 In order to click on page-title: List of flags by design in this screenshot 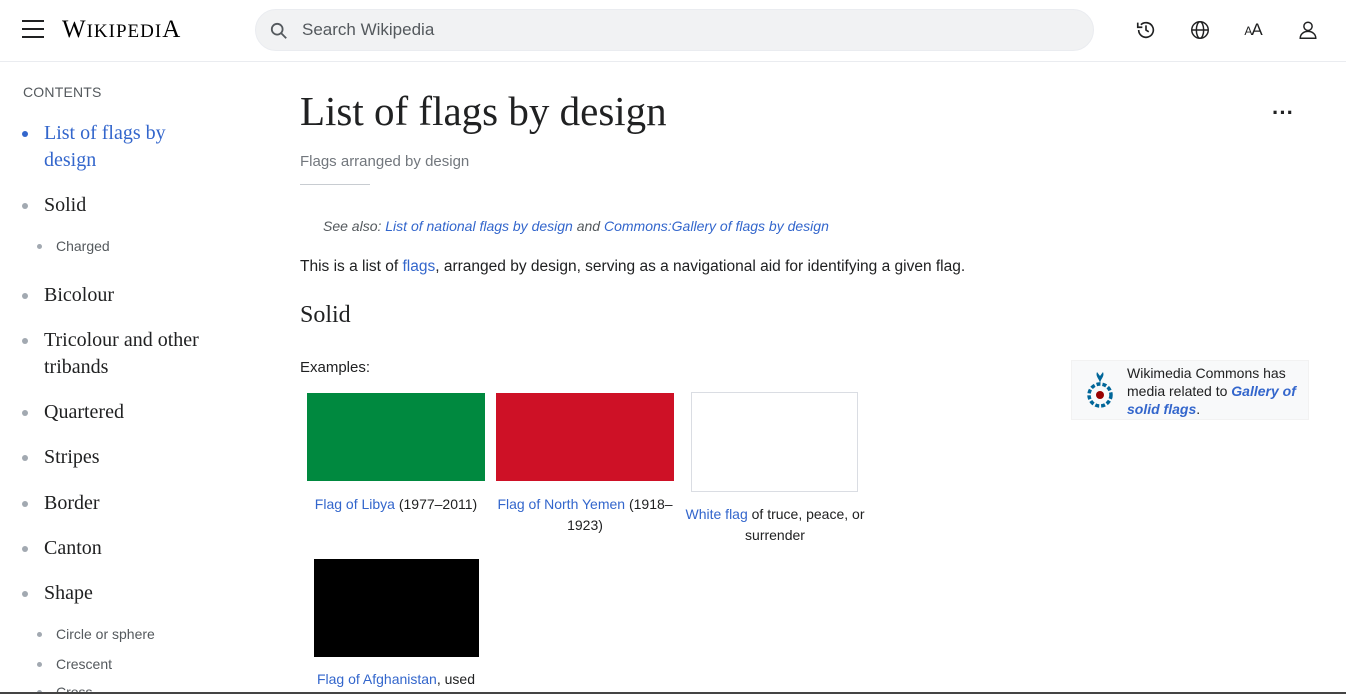, I will do `click(483, 111)`.